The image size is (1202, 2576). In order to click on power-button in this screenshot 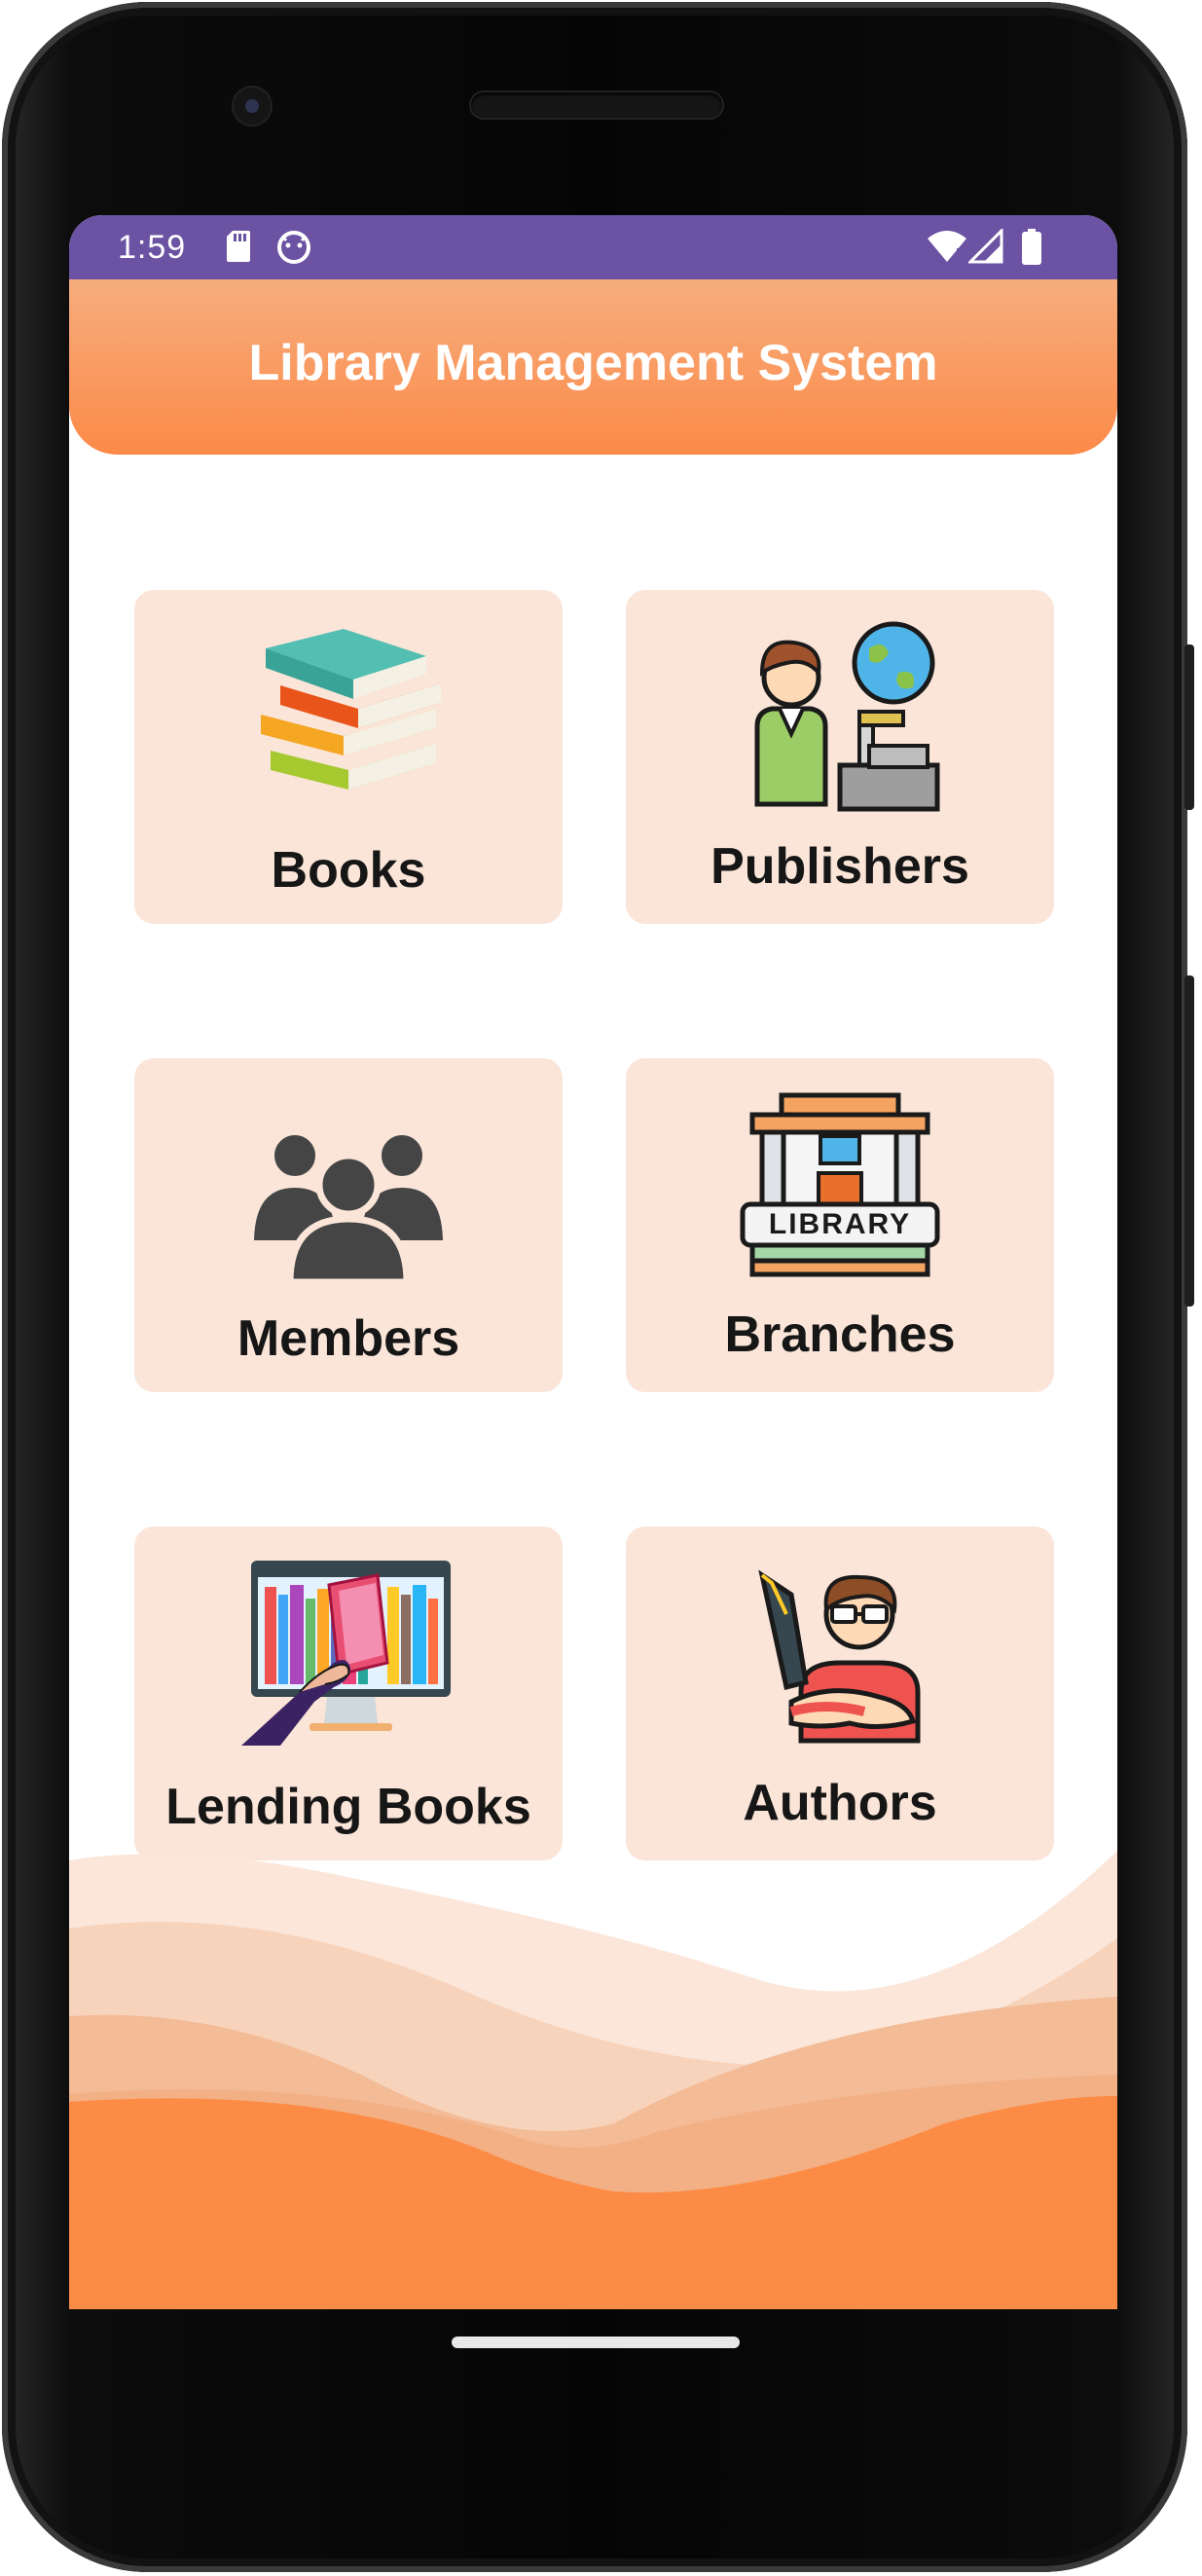, I will do `click(1189, 727)`.